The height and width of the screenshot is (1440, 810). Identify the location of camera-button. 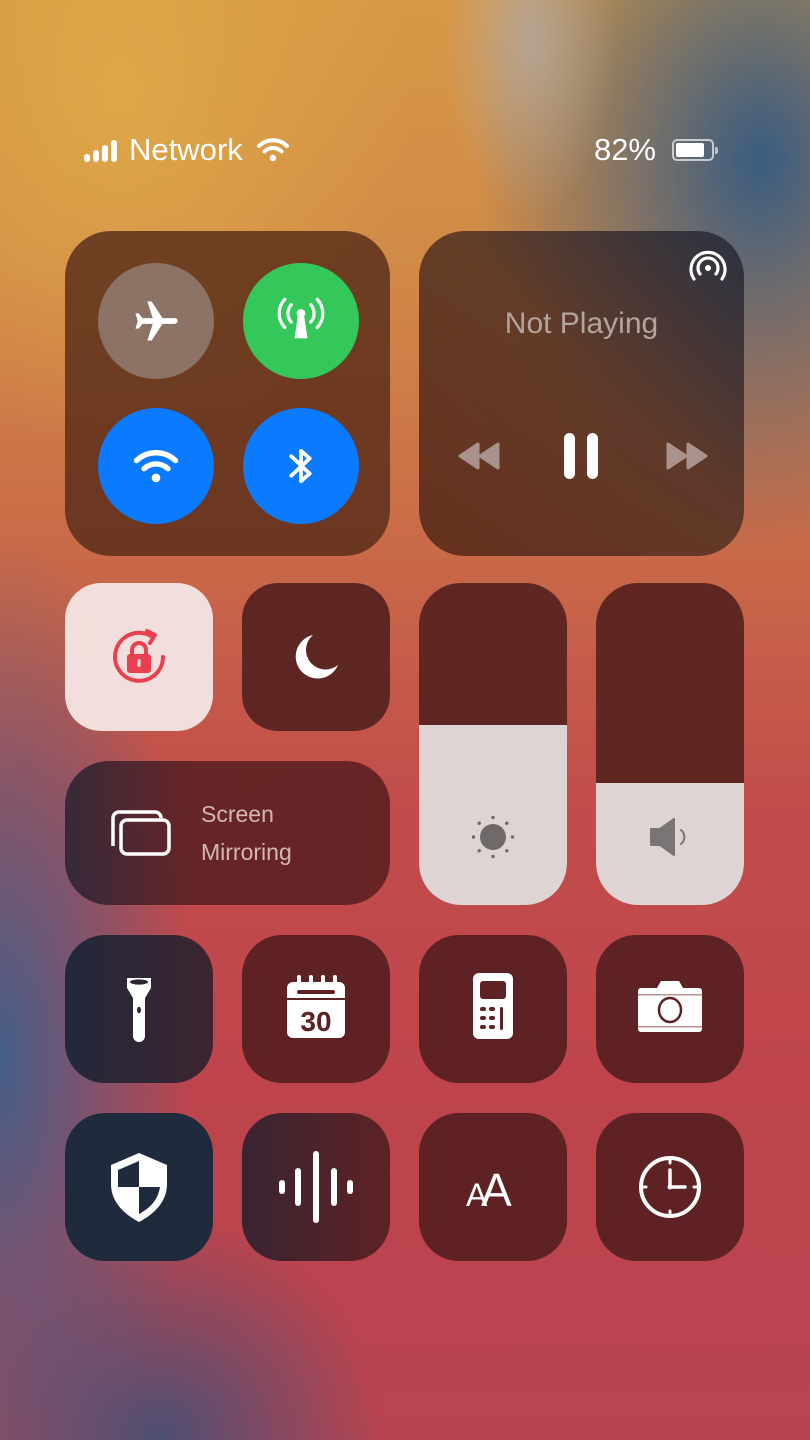
(670, 1009).